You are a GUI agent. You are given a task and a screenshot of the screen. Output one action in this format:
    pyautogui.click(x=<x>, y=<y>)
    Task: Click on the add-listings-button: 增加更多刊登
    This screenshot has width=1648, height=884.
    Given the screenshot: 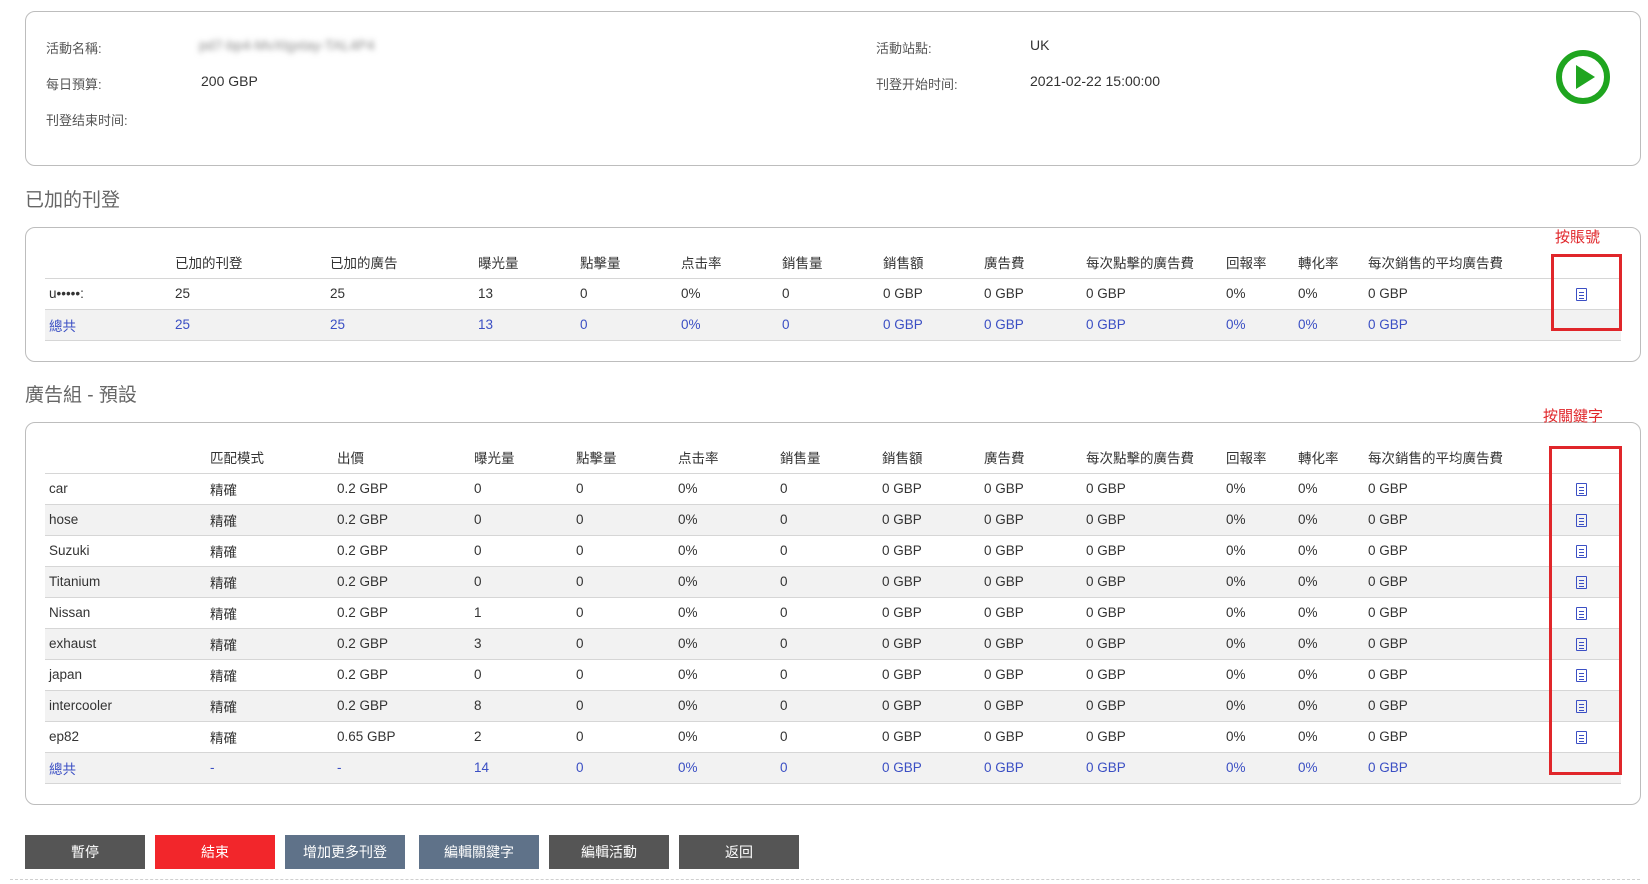 What is the action you would take?
    pyautogui.click(x=345, y=852)
    